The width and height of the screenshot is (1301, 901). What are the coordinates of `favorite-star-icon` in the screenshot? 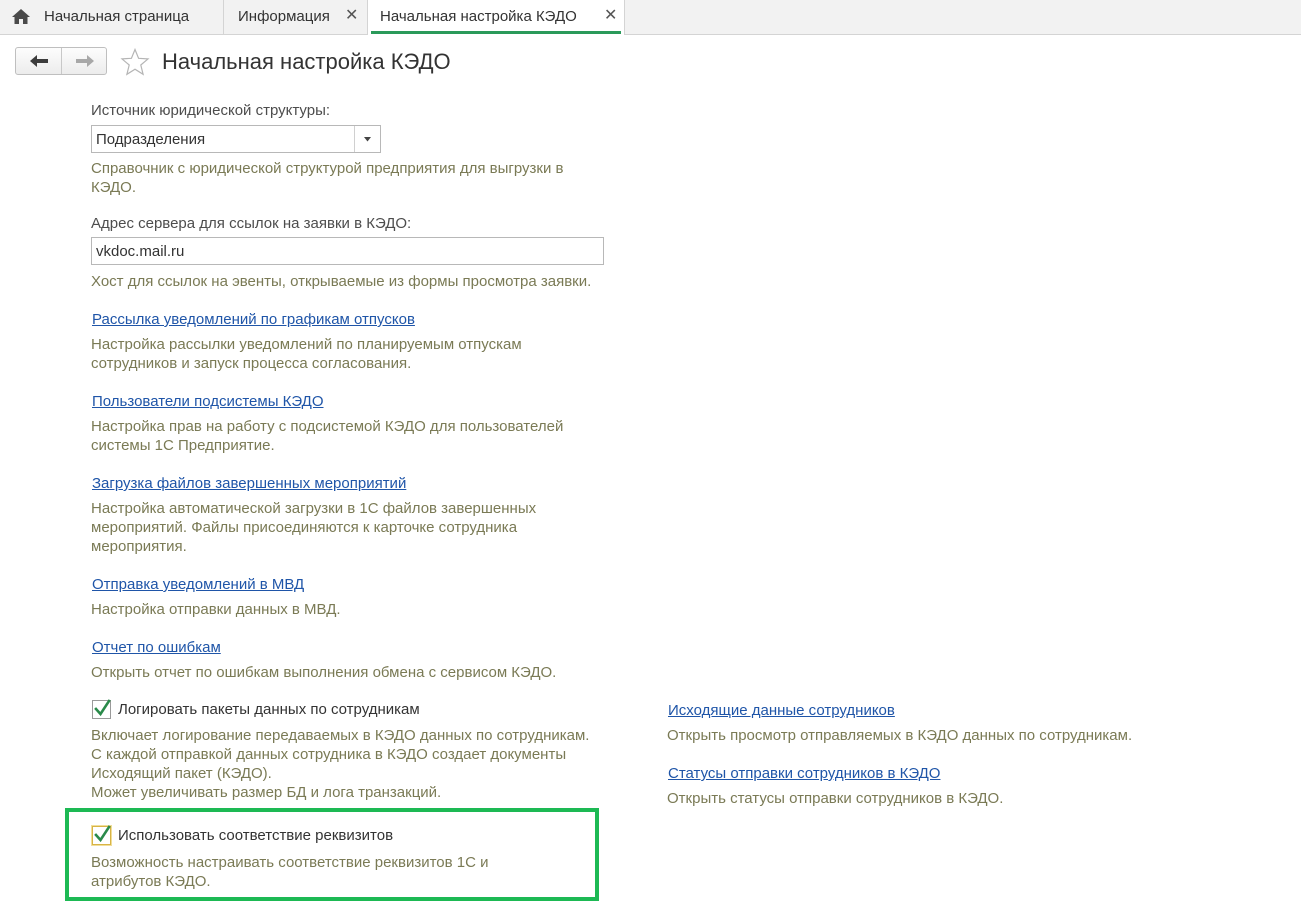 It's located at (135, 62).